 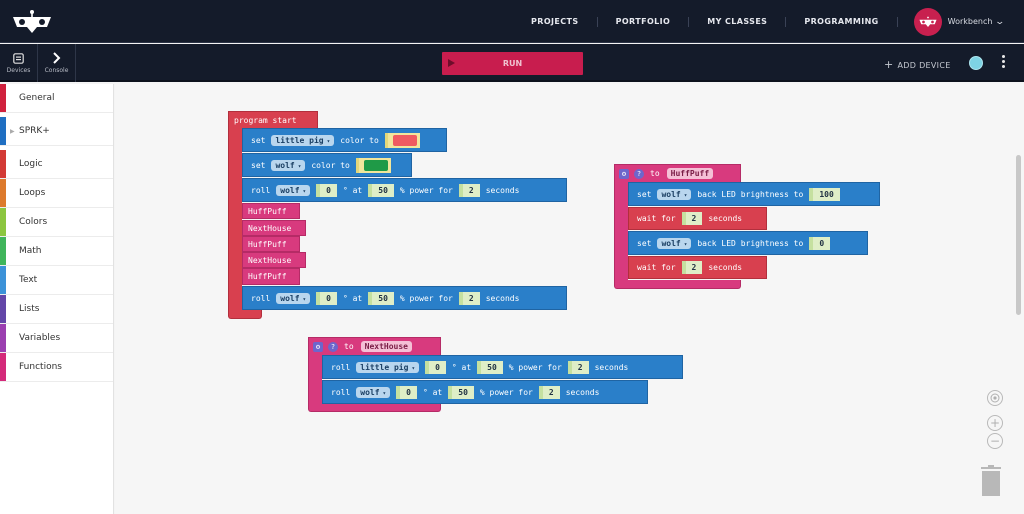 What do you see at coordinates (56, 309) in the screenshot?
I see `category-lists: Lists` at bounding box center [56, 309].